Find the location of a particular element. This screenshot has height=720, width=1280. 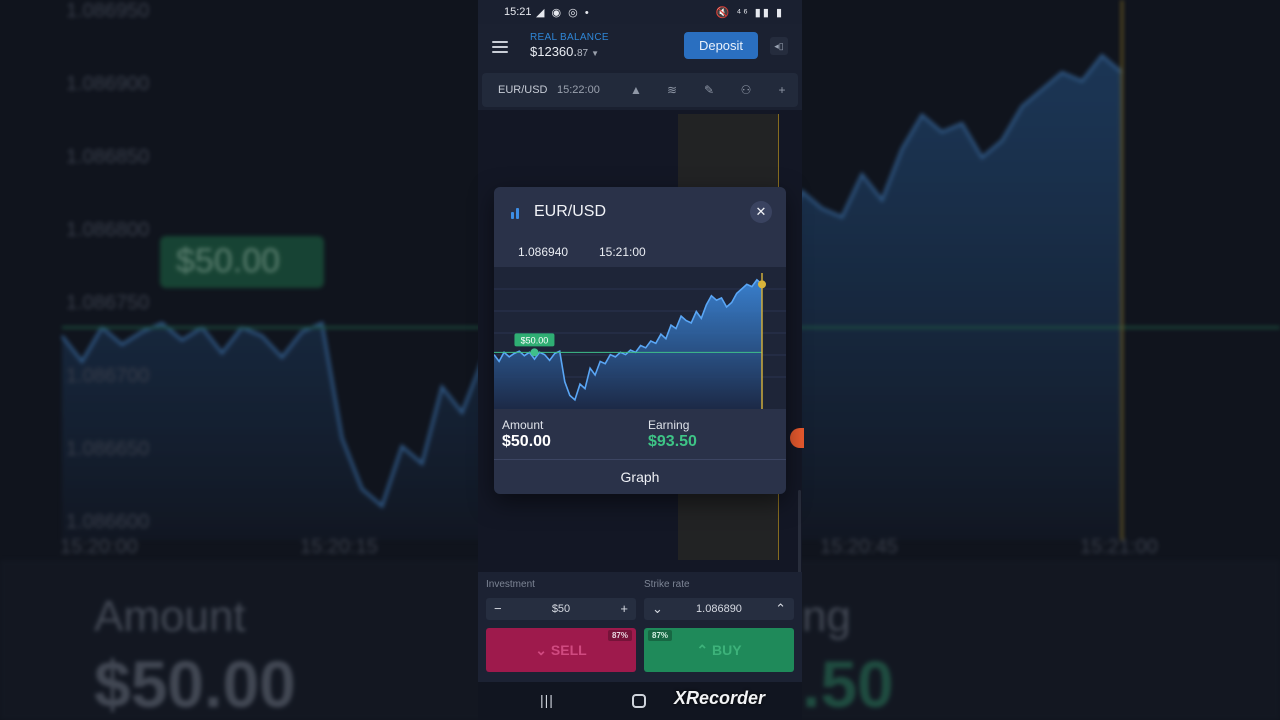

indicators-icon: ≋ is located at coordinates (672, 90).